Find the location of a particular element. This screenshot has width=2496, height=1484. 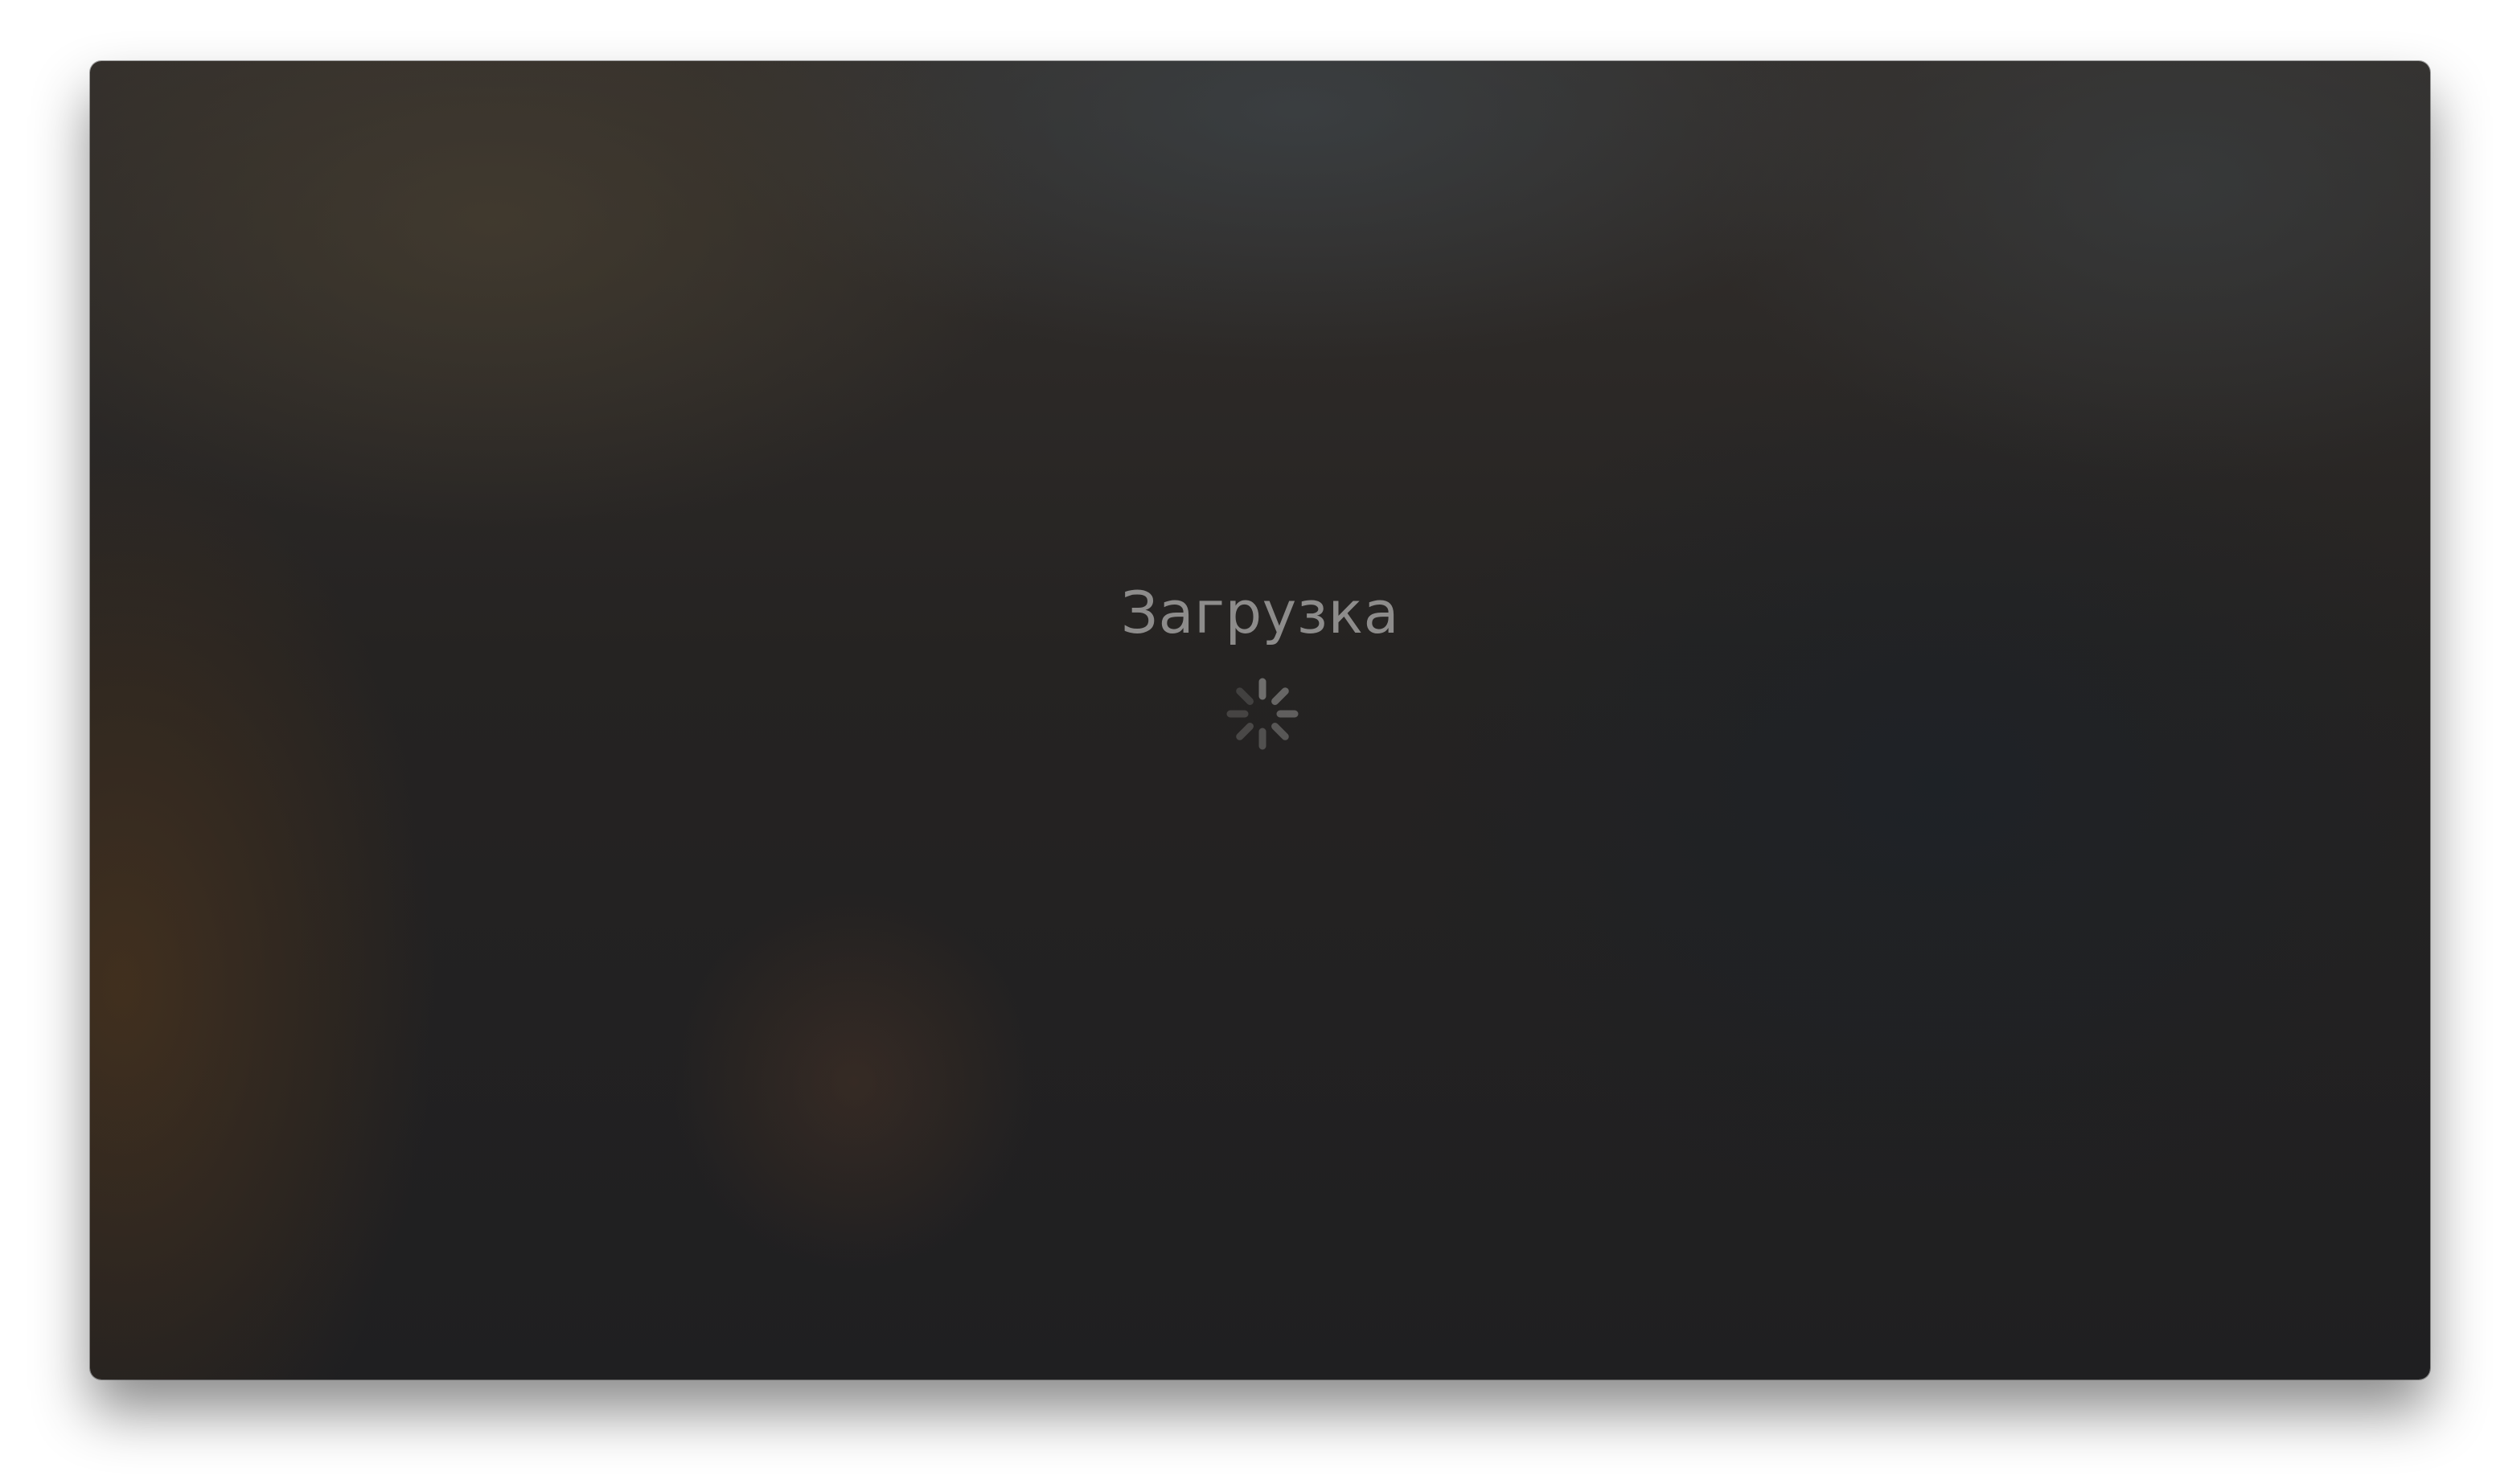

activity-spinner-icon is located at coordinates (1262, 714).